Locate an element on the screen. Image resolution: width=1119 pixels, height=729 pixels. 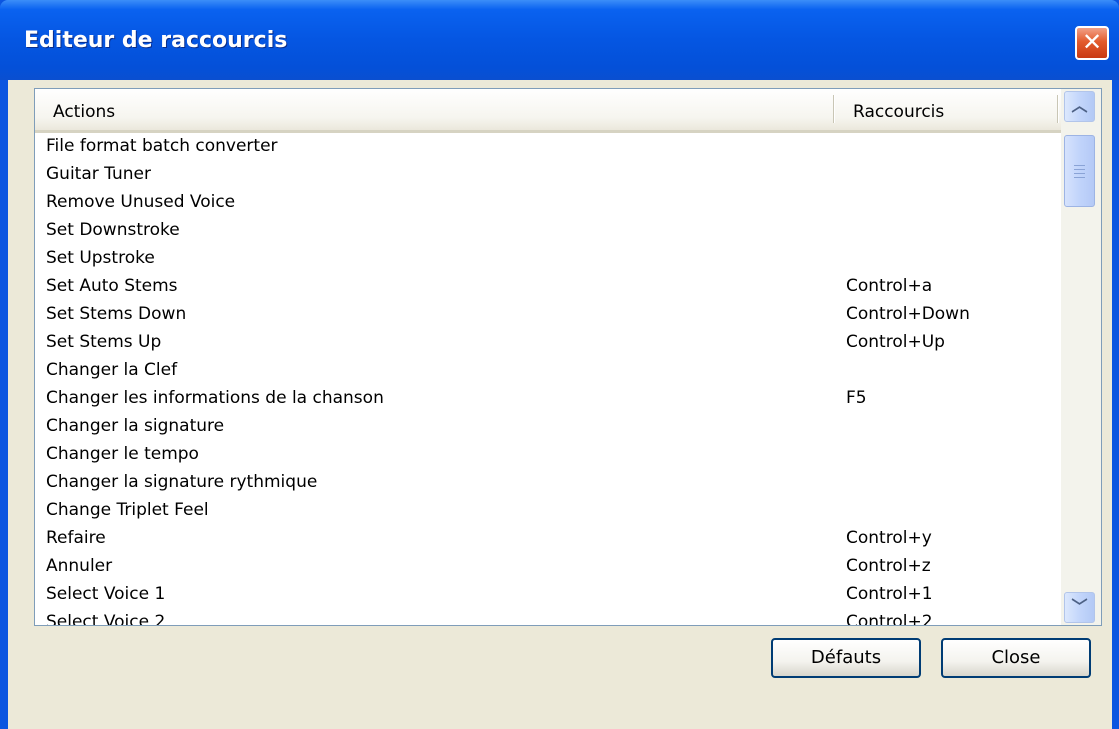
list-item: Set Upstroke is located at coordinates (548, 259).